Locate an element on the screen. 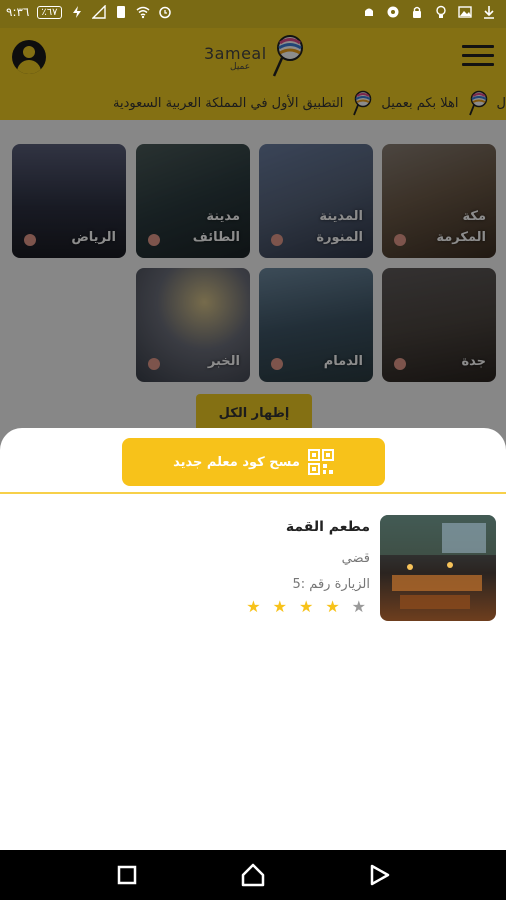 This screenshot has height=900, width=506. wifi-icon is located at coordinates (142, 12).